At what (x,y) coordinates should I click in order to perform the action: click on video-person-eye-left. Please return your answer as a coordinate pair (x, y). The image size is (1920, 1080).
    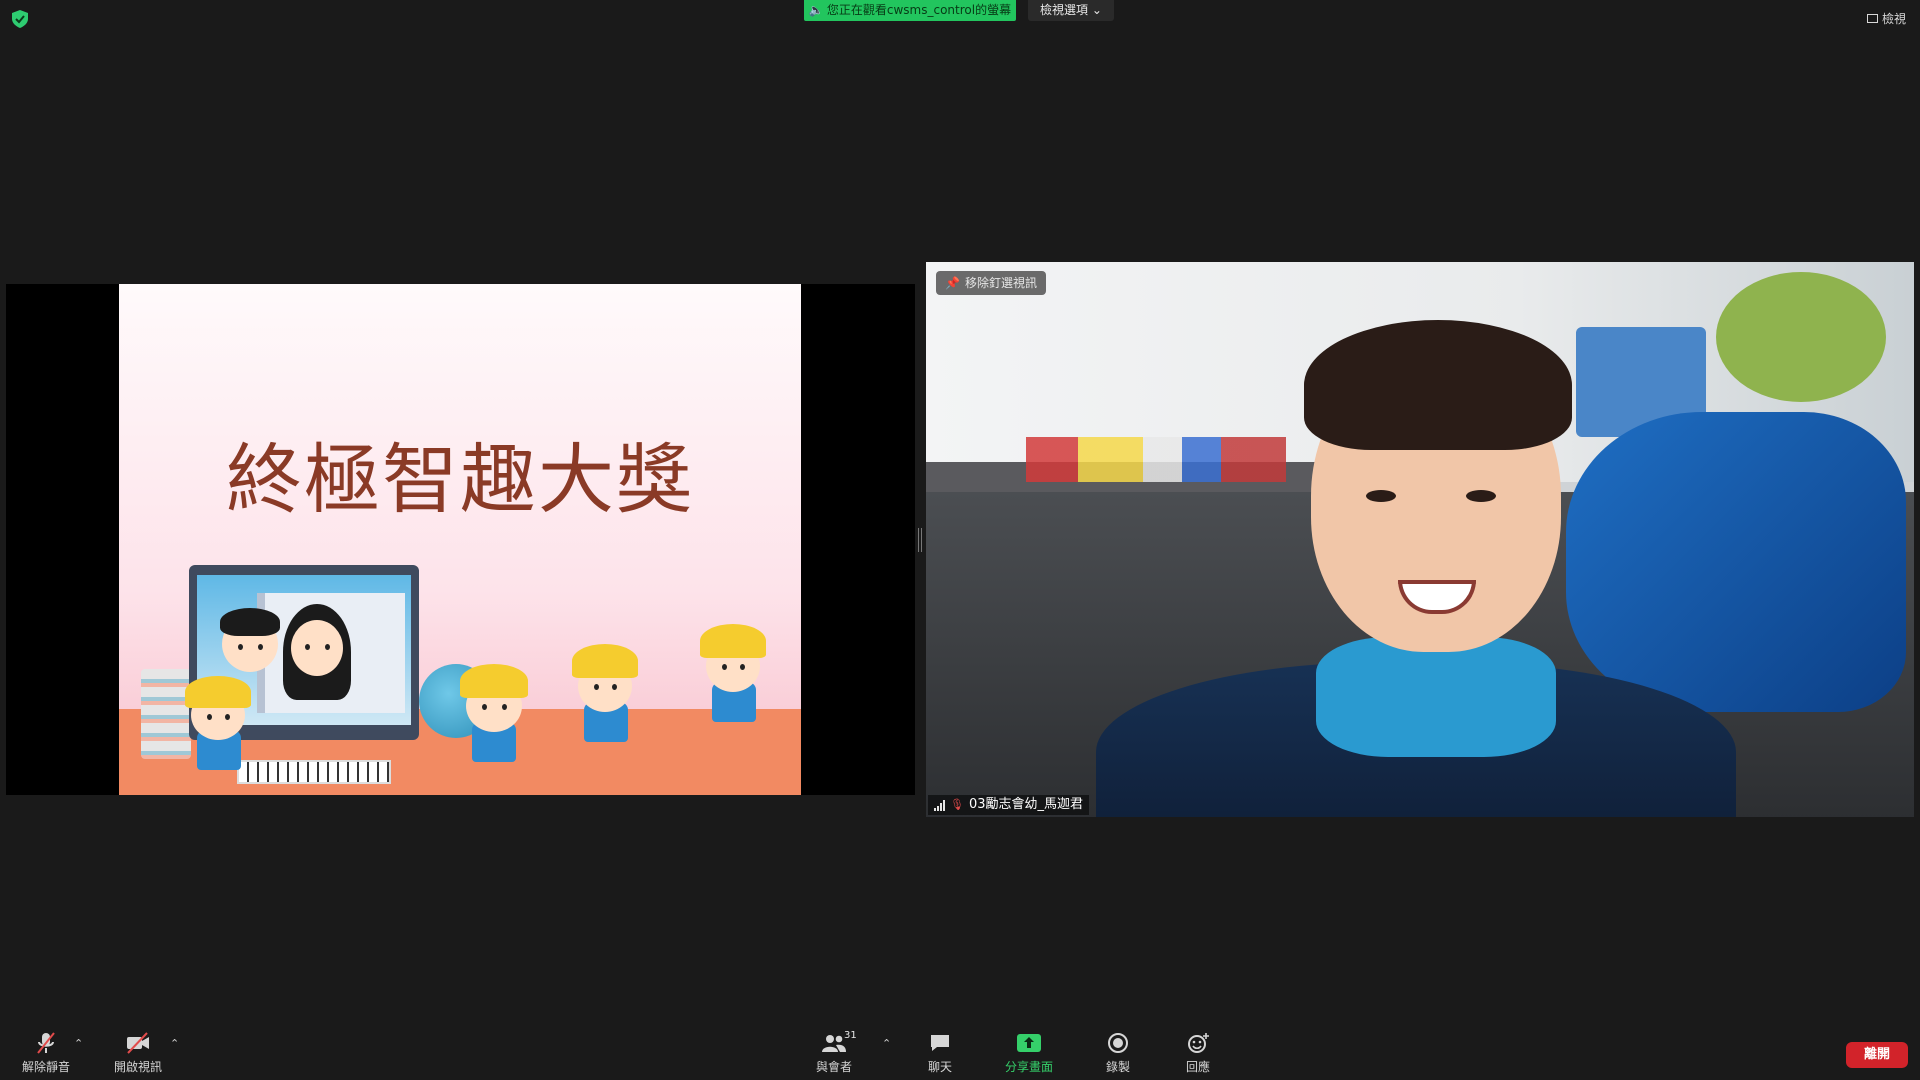
    Looking at the image, I should click on (1381, 496).